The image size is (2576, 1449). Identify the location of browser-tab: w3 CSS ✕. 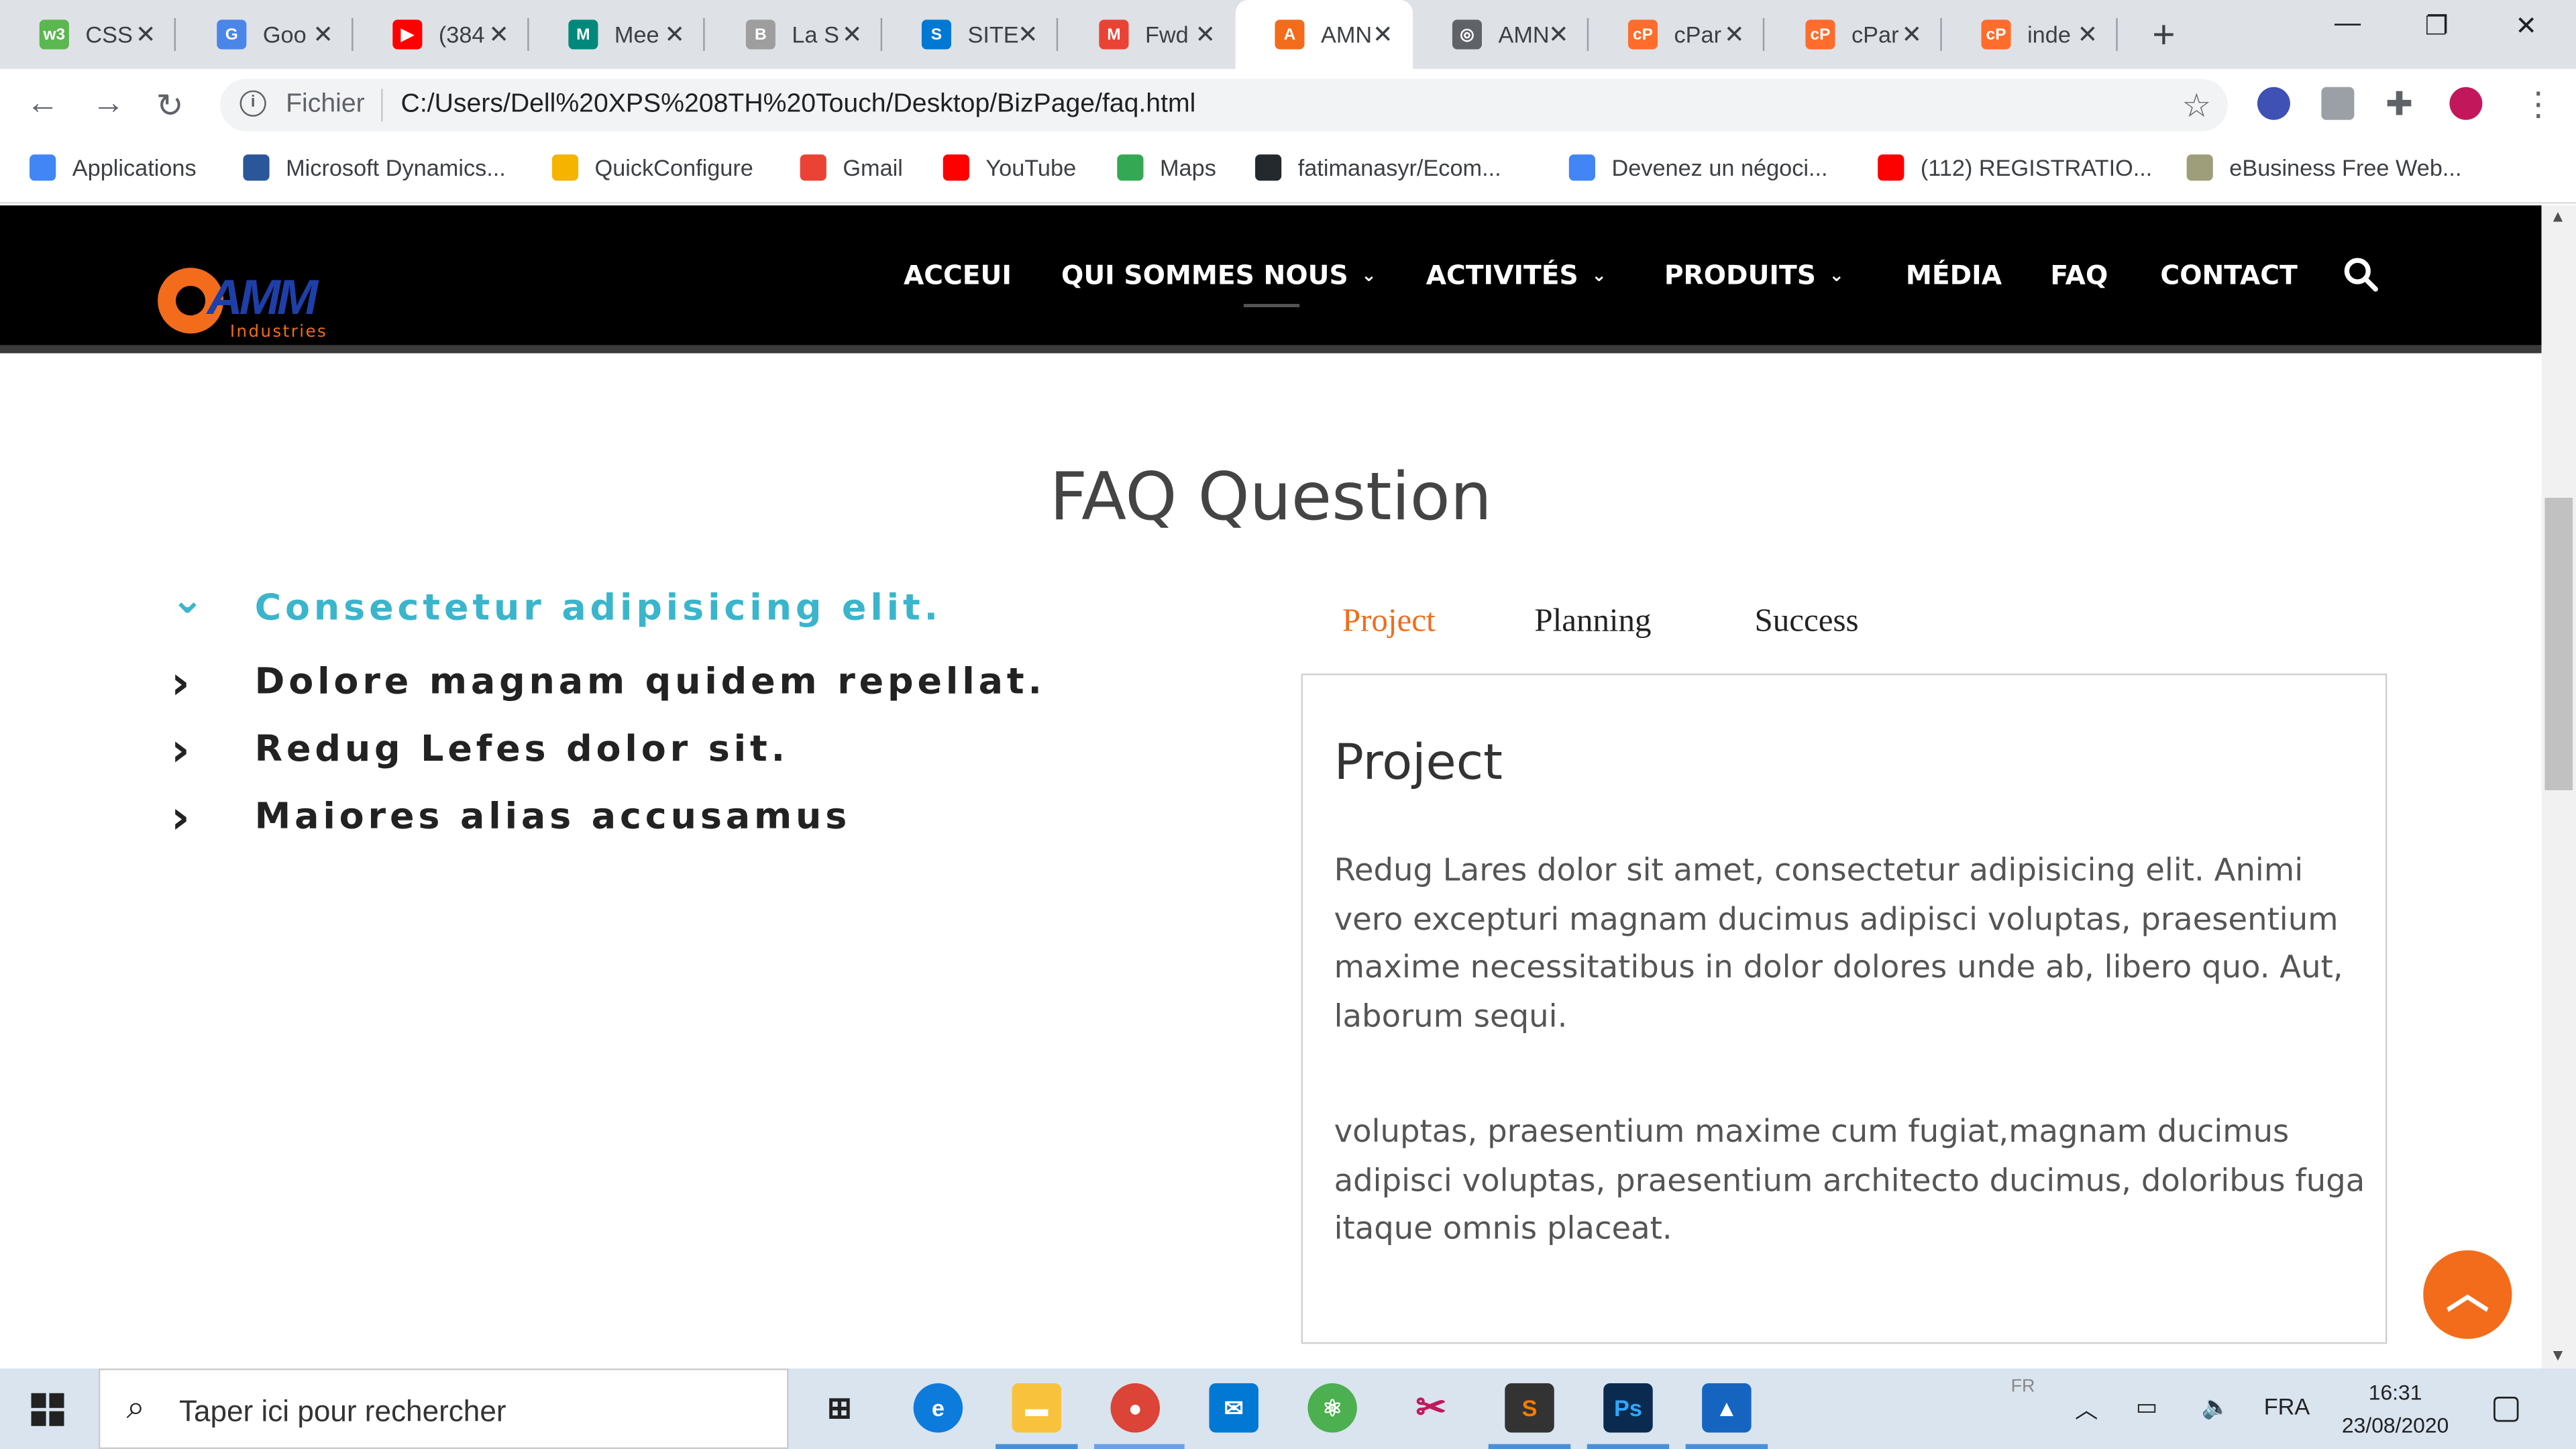
(88, 34).